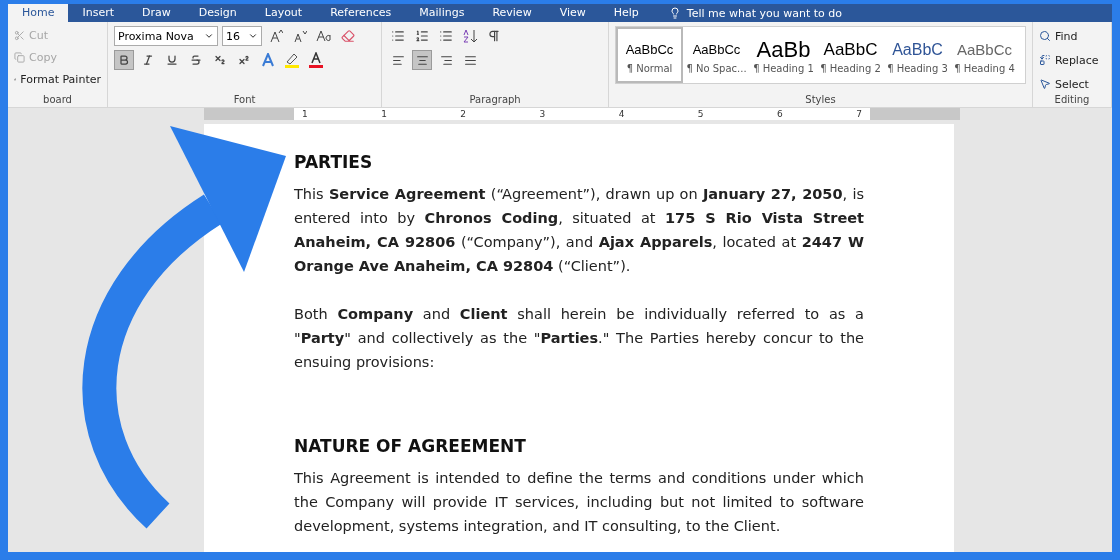 The height and width of the screenshot is (560, 1120). Describe the element at coordinates (1072, 99) in the screenshot. I see `group-label: Editing` at that location.